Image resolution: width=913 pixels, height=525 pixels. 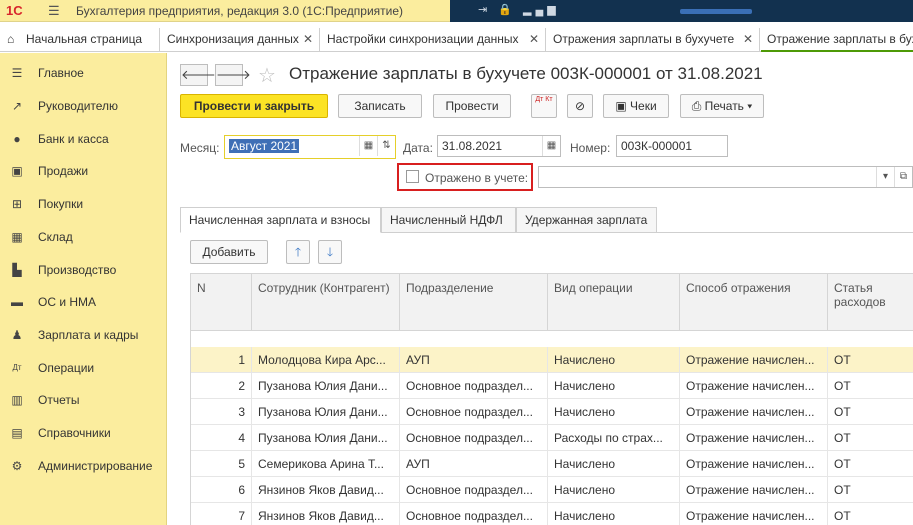 I want to click on sidebar-item-label: Зарплата и кадры, so click(x=88, y=335).